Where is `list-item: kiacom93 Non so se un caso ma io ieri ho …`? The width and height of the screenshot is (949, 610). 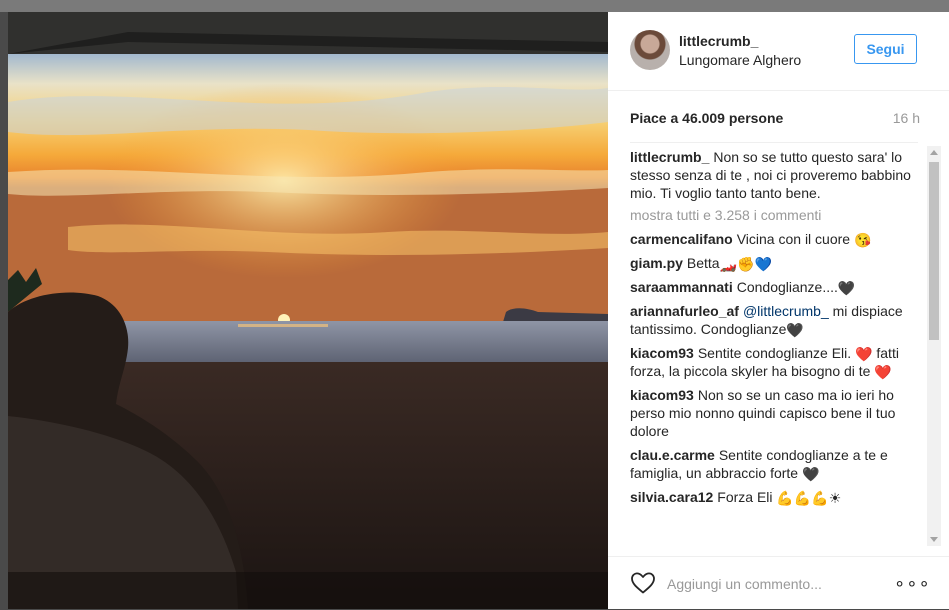 list-item: kiacom93 Non so se un caso ma io ieri ho … is located at coordinates (775, 413).